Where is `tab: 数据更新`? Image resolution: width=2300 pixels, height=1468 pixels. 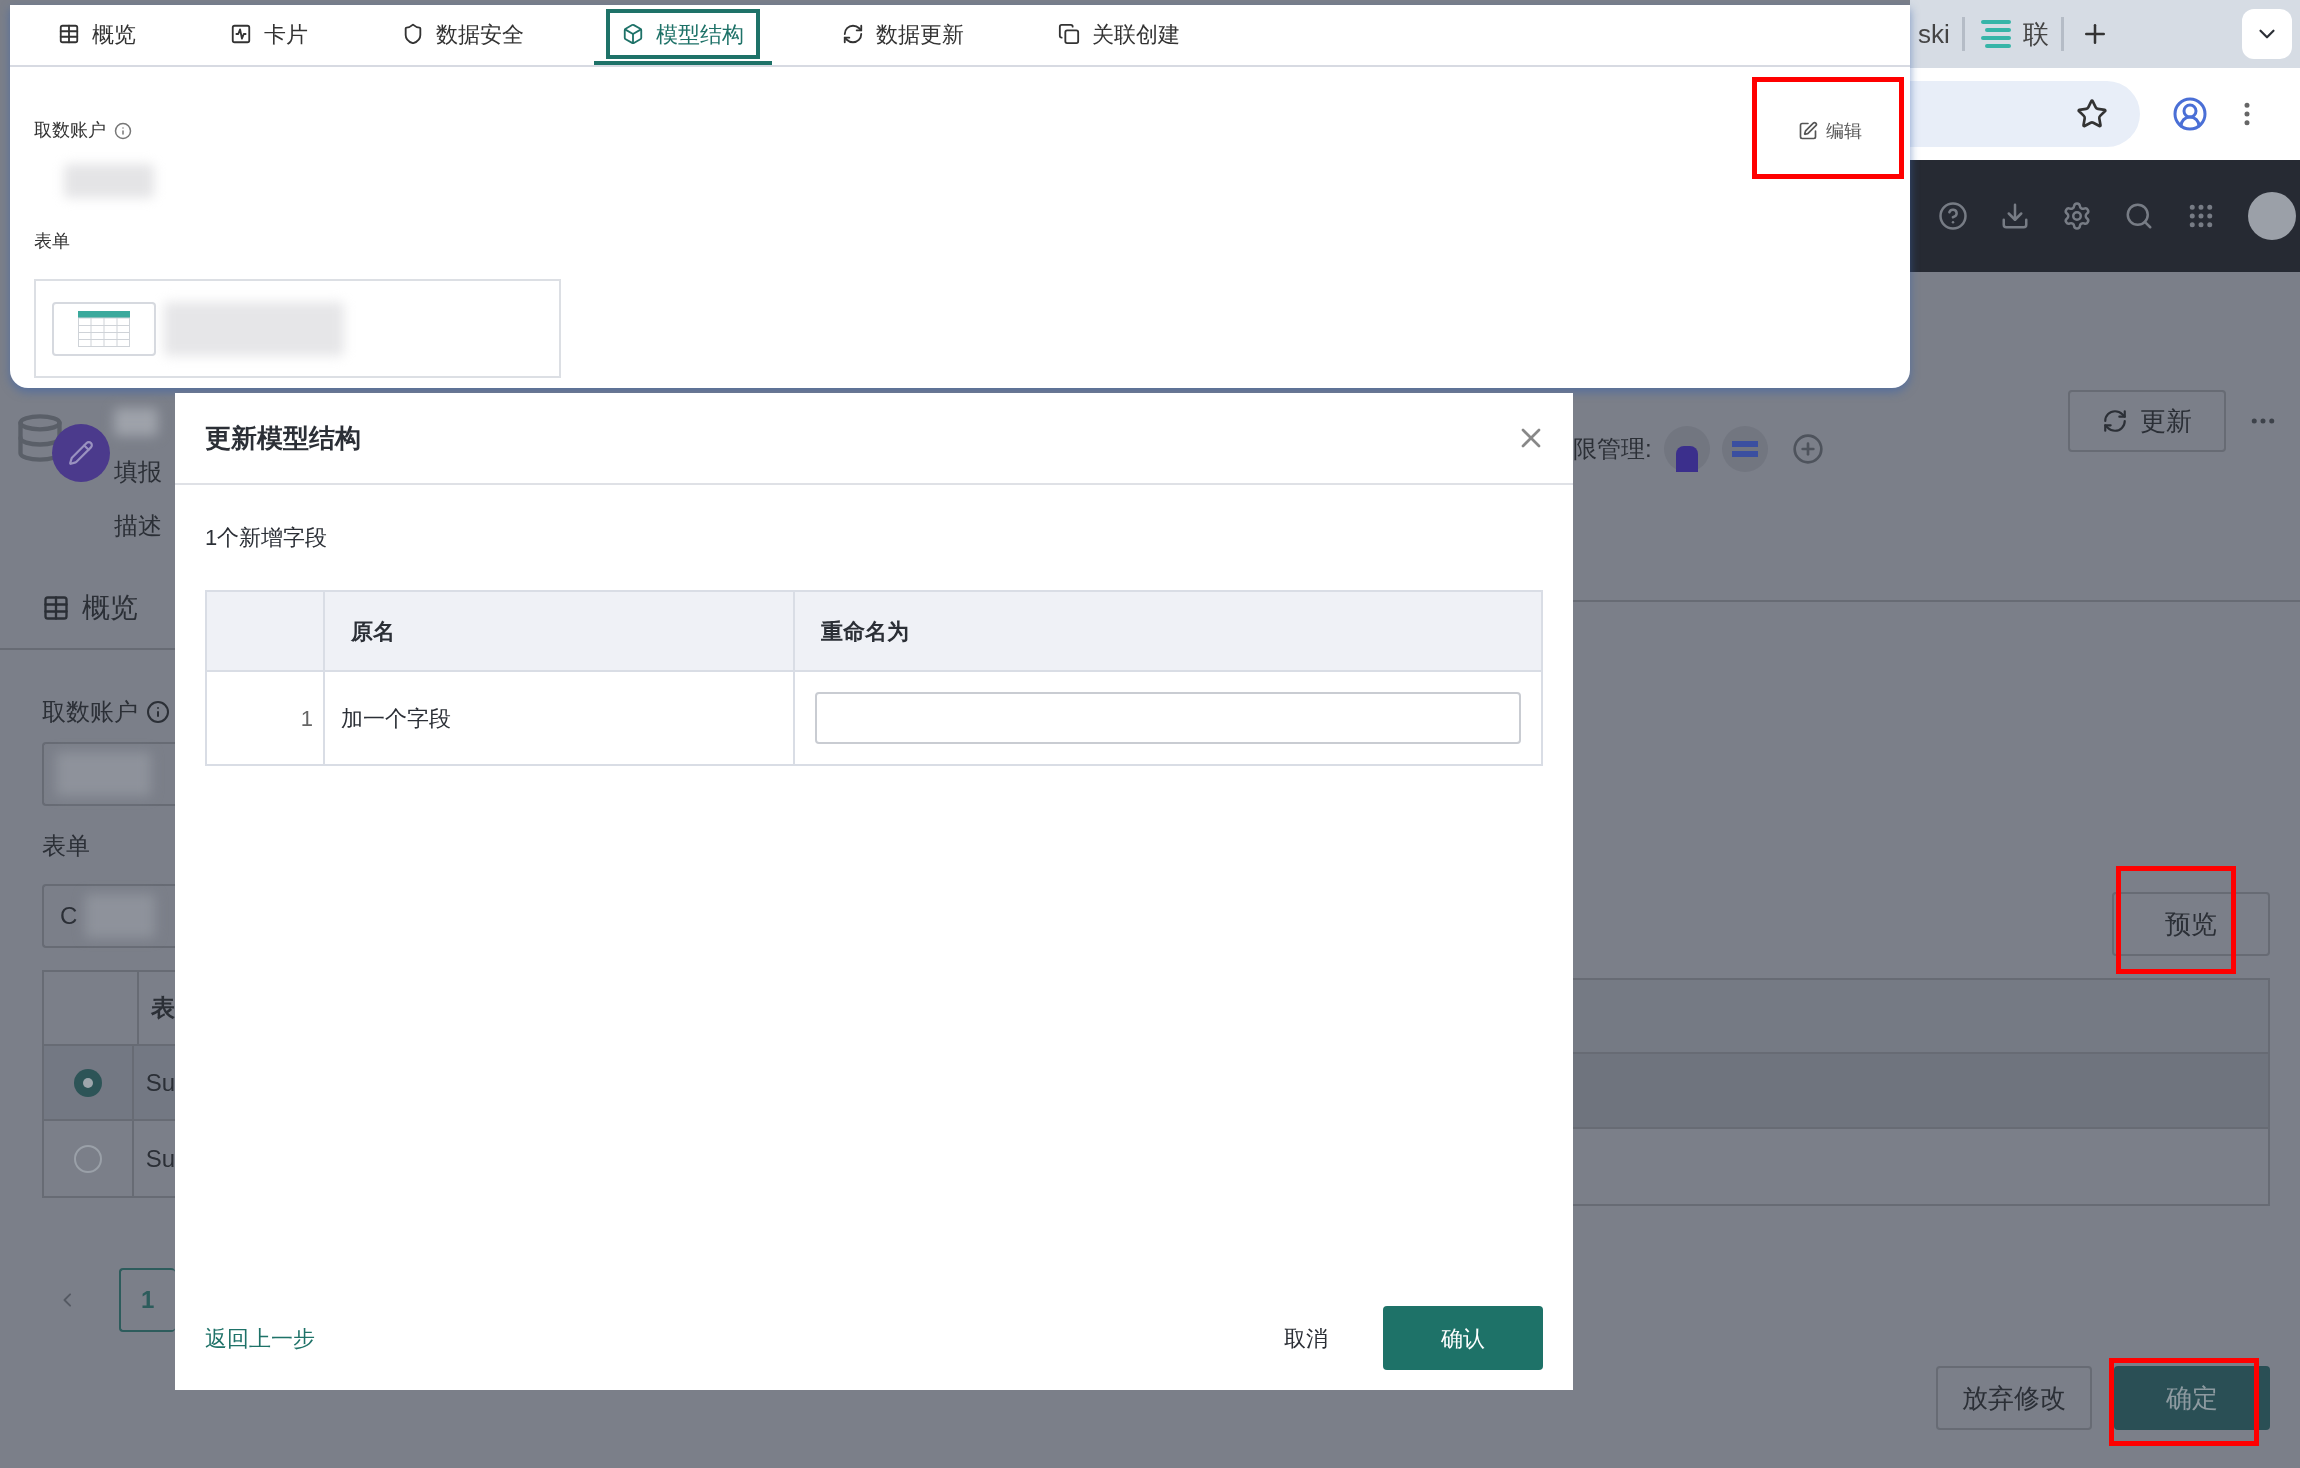 tab: 数据更新 is located at coordinates (903, 37).